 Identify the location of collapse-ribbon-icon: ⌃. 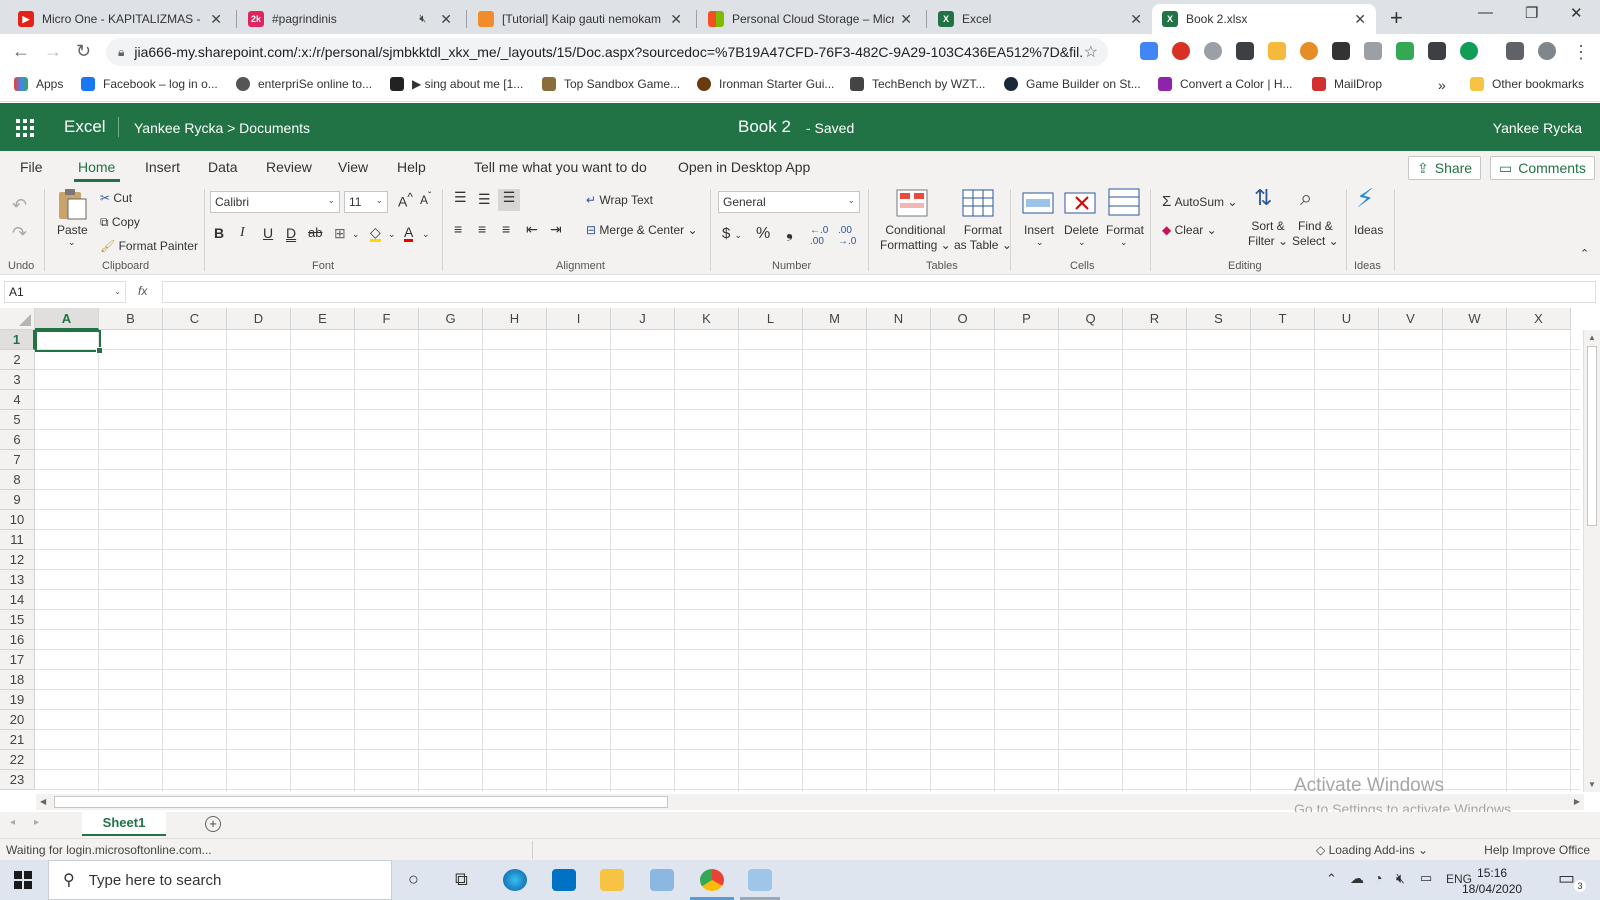
(1584, 253).